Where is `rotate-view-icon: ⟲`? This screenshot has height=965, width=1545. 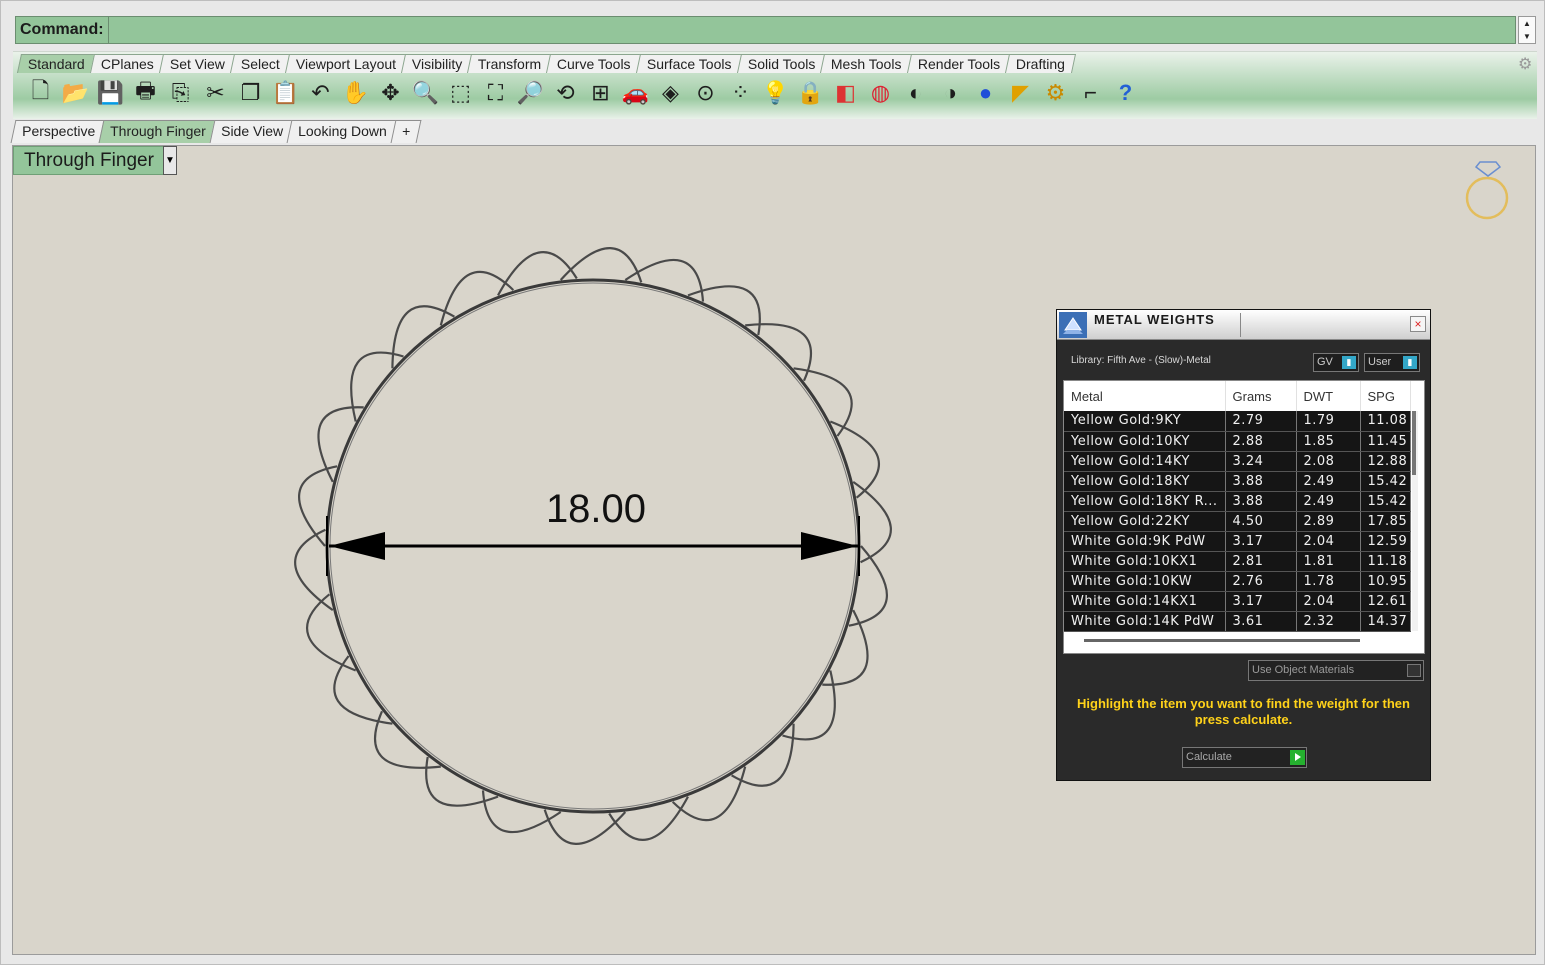
rotate-view-icon: ⟲ is located at coordinates (565, 93).